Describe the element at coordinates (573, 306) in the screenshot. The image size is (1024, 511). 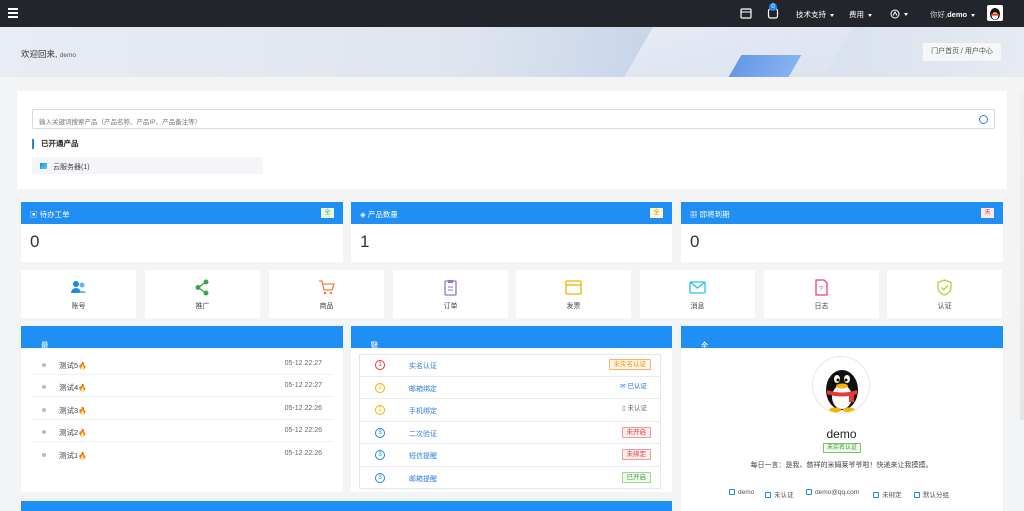
I see `quick-link-label: 发票` at that location.